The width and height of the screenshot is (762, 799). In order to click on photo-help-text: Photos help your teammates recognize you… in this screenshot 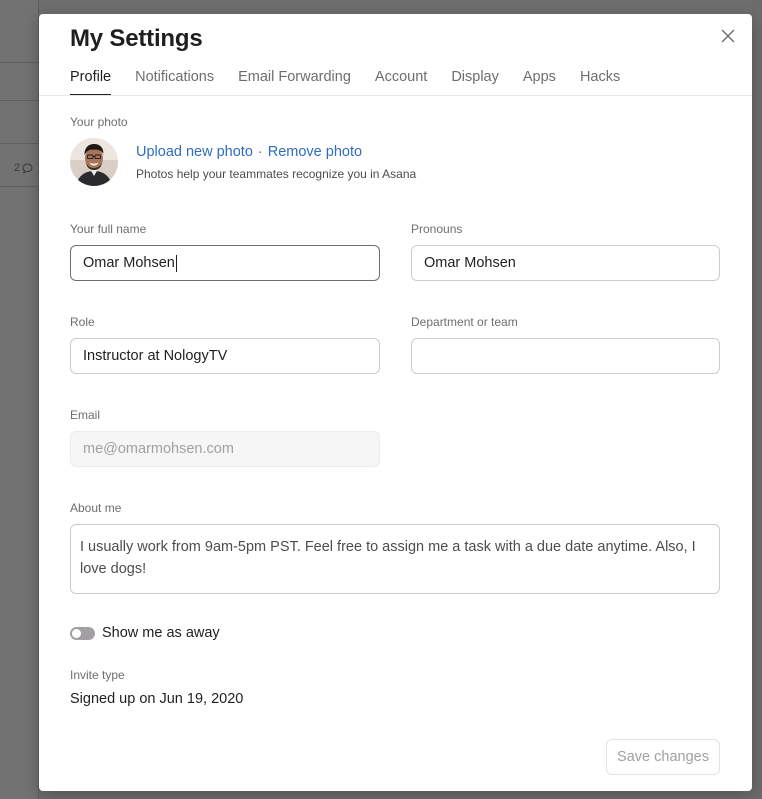, I will do `click(276, 174)`.